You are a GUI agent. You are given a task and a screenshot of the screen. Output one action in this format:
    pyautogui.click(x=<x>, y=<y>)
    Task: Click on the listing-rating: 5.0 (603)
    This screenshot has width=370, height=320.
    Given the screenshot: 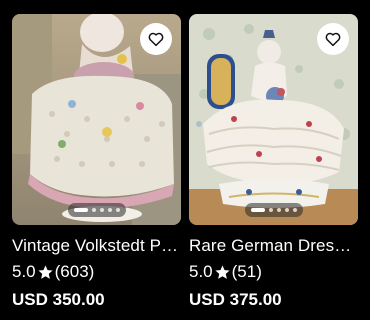 What is the action you would take?
    pyautogui.click(x=96, y=272)
    